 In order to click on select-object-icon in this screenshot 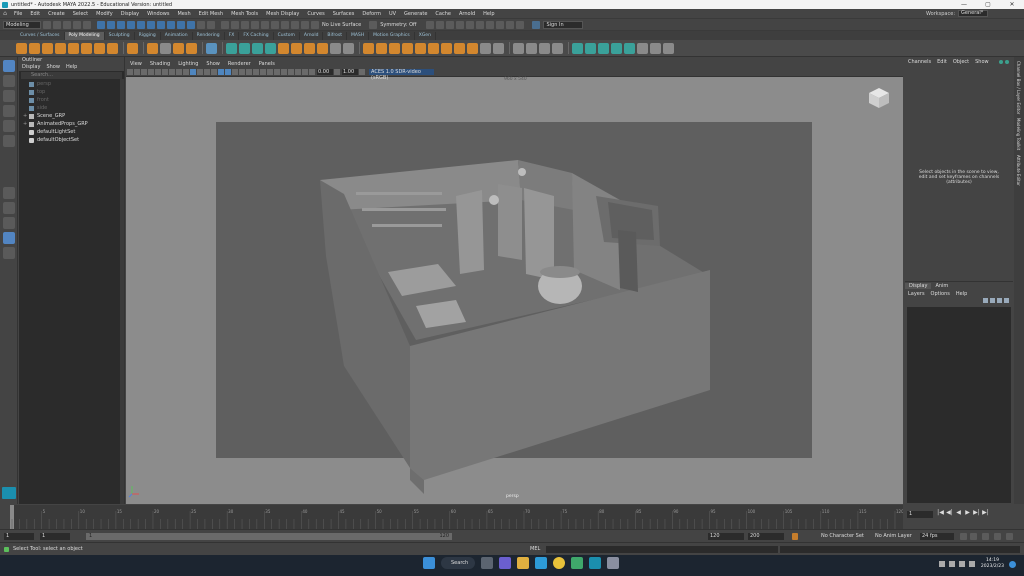, I will do `click(111, 24)`.